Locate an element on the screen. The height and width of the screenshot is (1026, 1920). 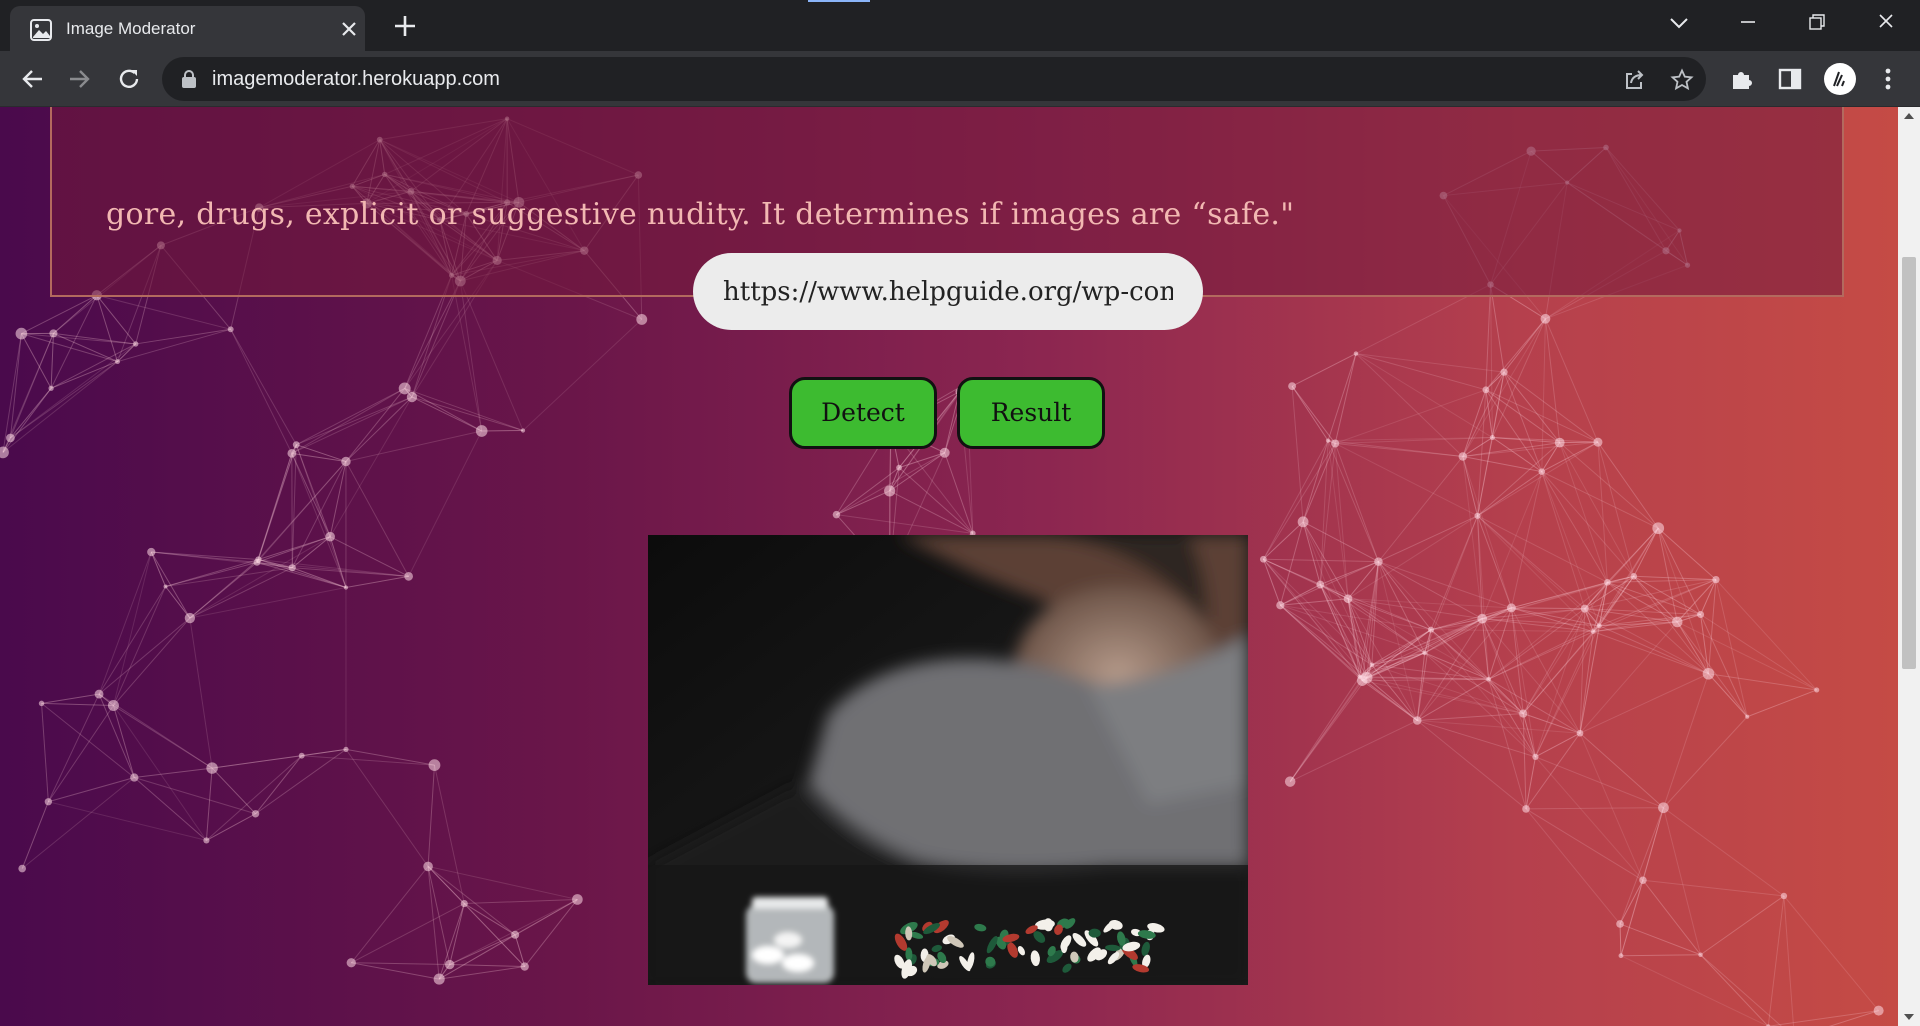
scrollbar-thumb is located at coordinates (1909, 463).